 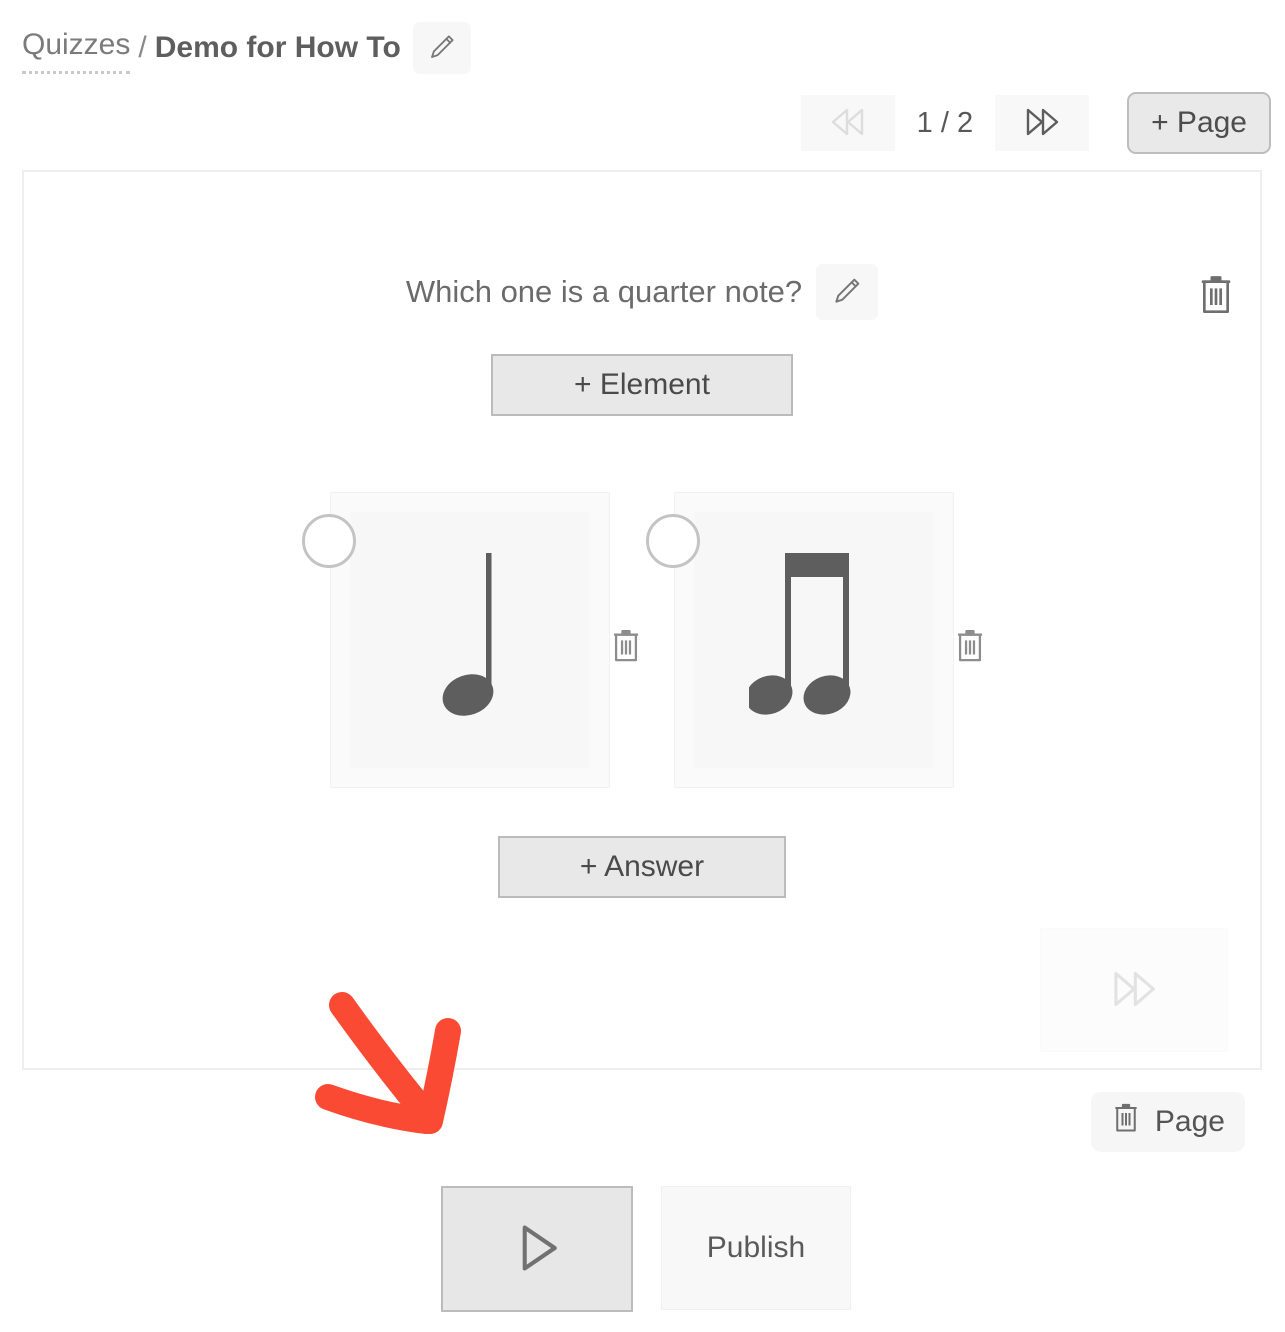 I want to click on footer-actions: Publish, so click(x=646, y=1249).